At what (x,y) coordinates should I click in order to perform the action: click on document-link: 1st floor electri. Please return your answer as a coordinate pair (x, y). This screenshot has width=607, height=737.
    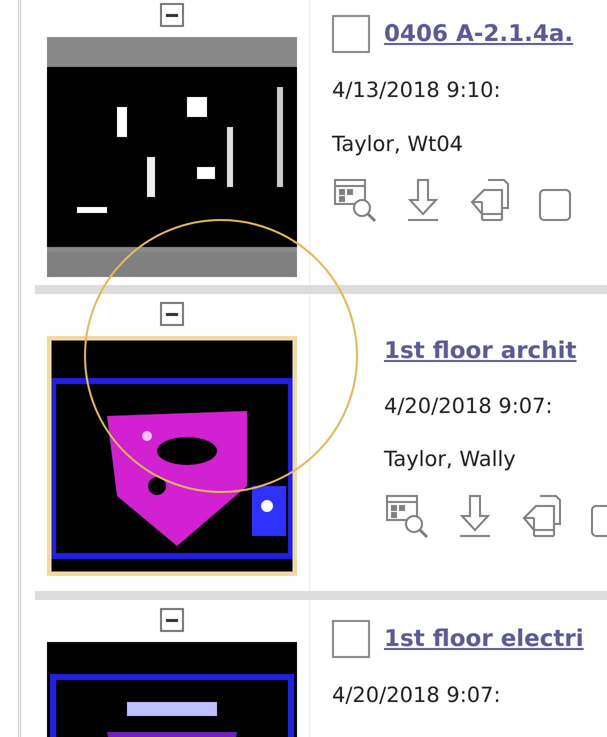
    Looking at the image, I should click on (484, 639).